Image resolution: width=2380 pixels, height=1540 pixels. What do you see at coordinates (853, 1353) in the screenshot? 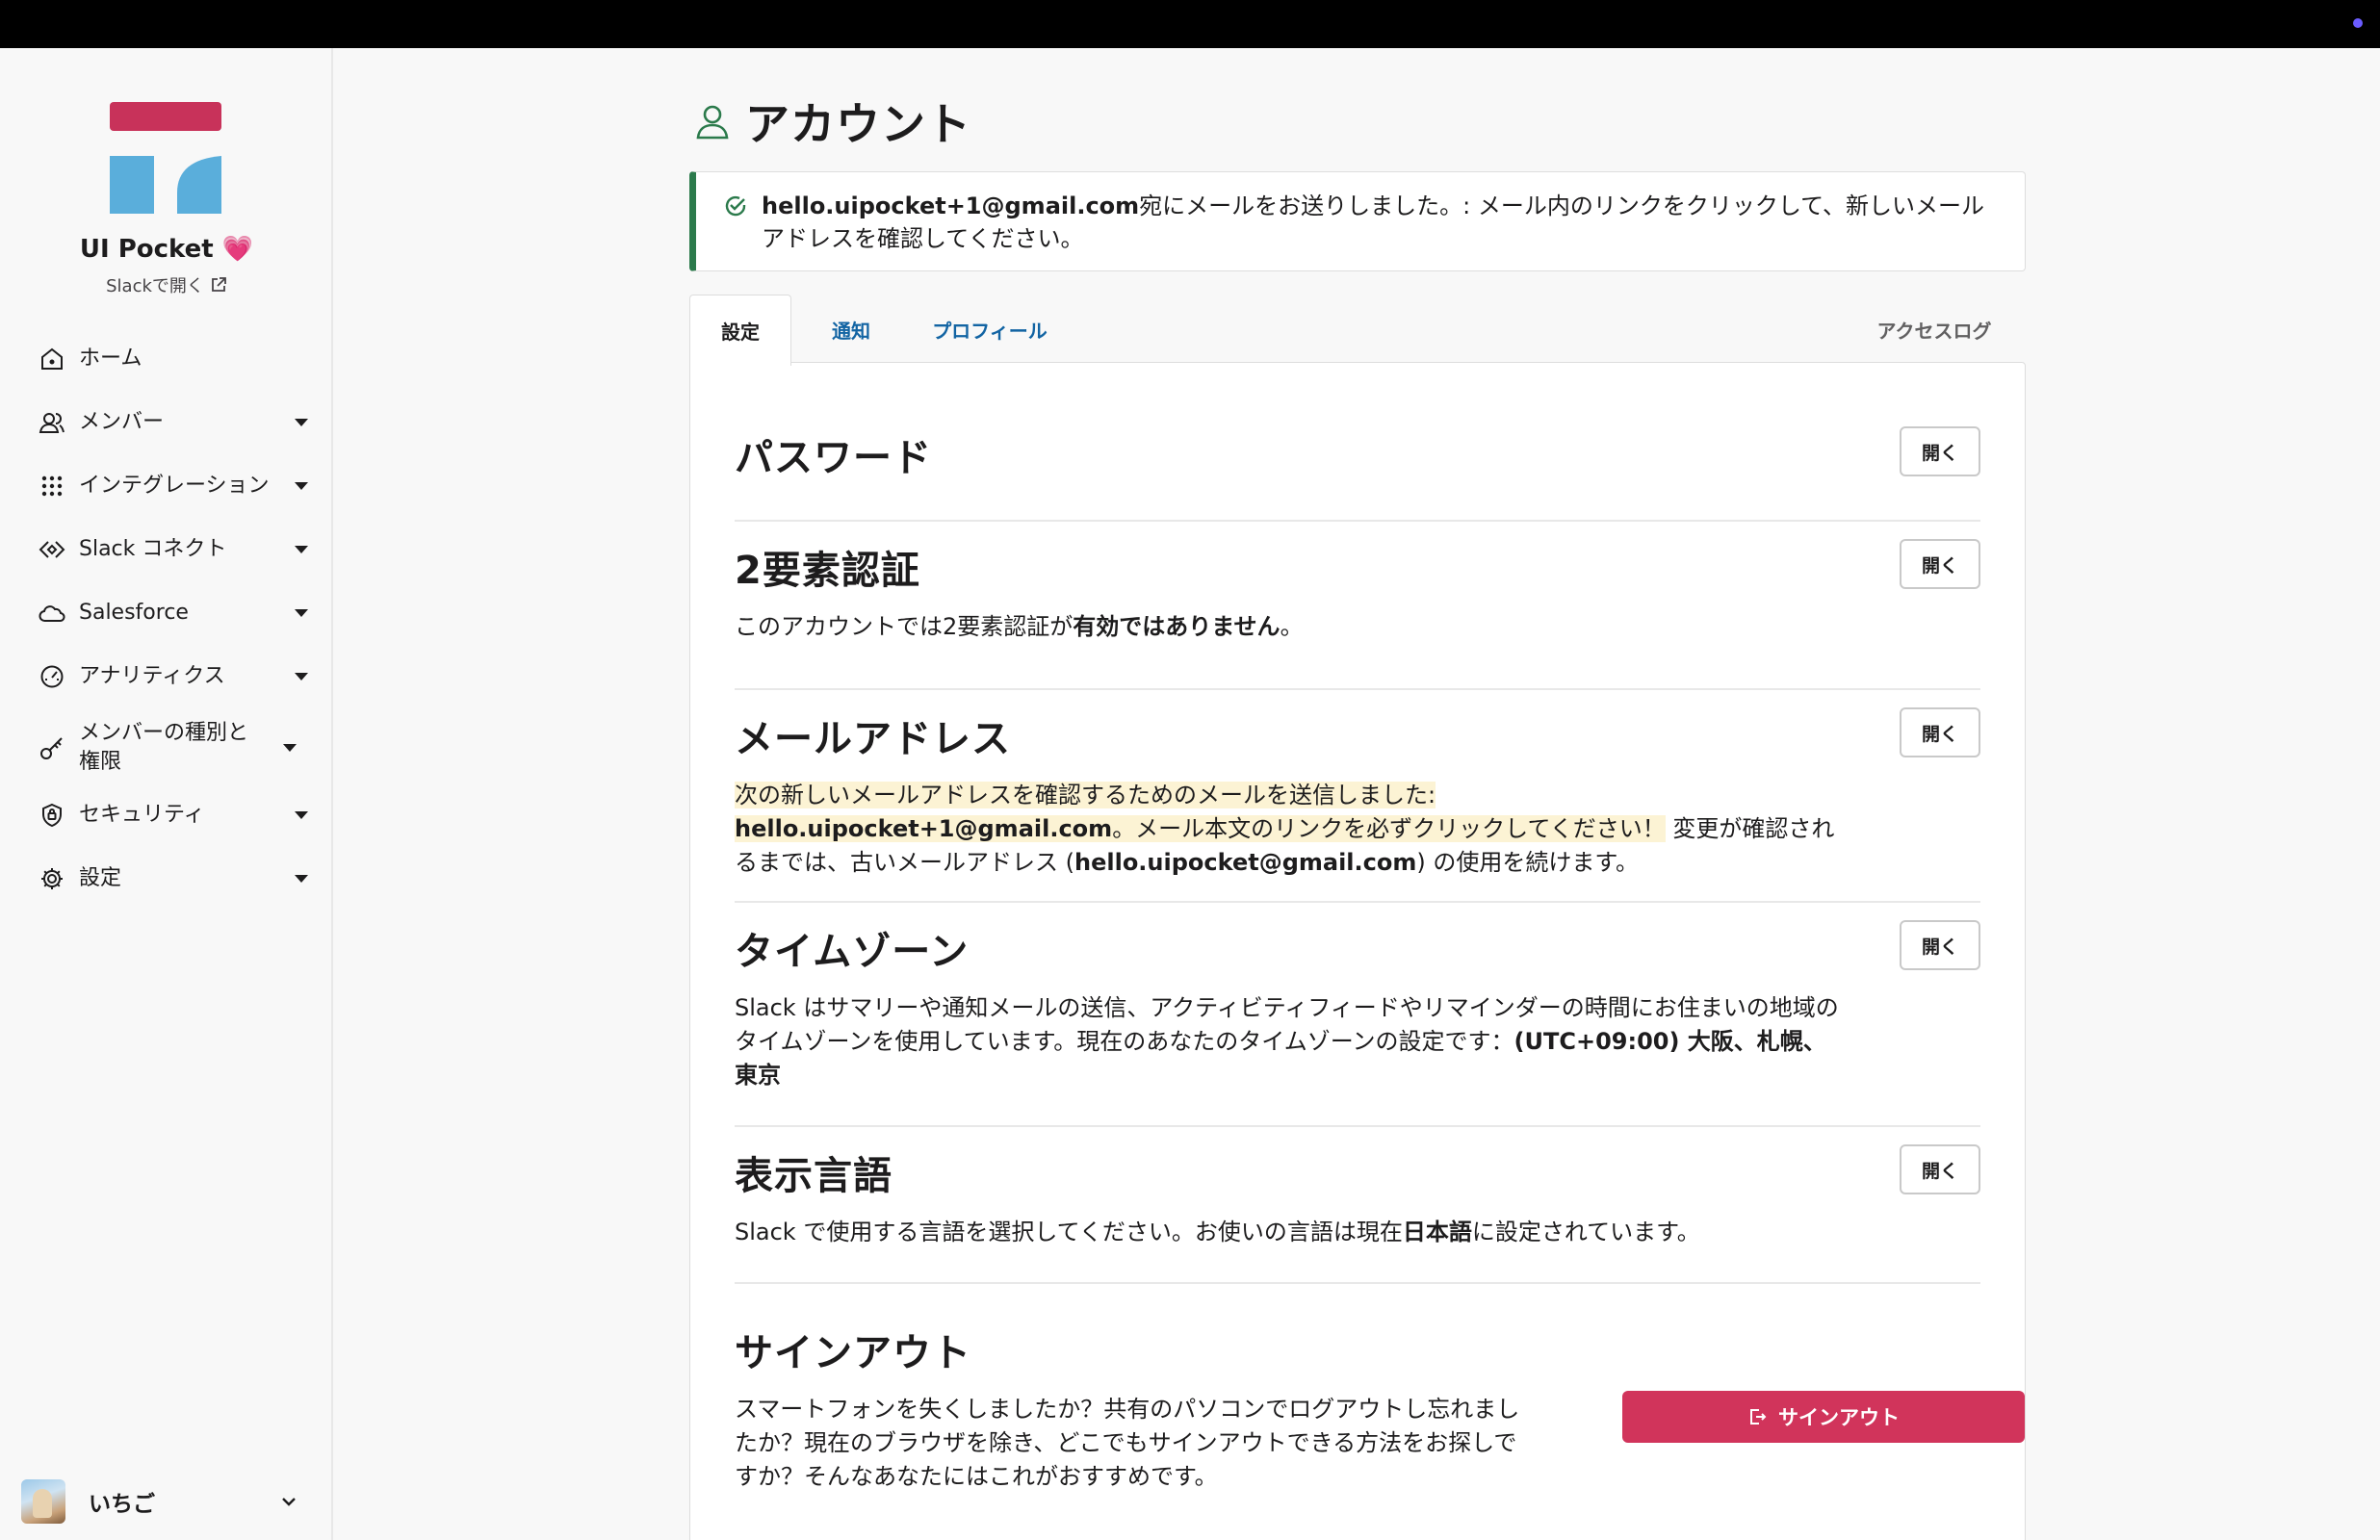
I see `signout-title: サインアウト` at bounding box center [853, 1353].